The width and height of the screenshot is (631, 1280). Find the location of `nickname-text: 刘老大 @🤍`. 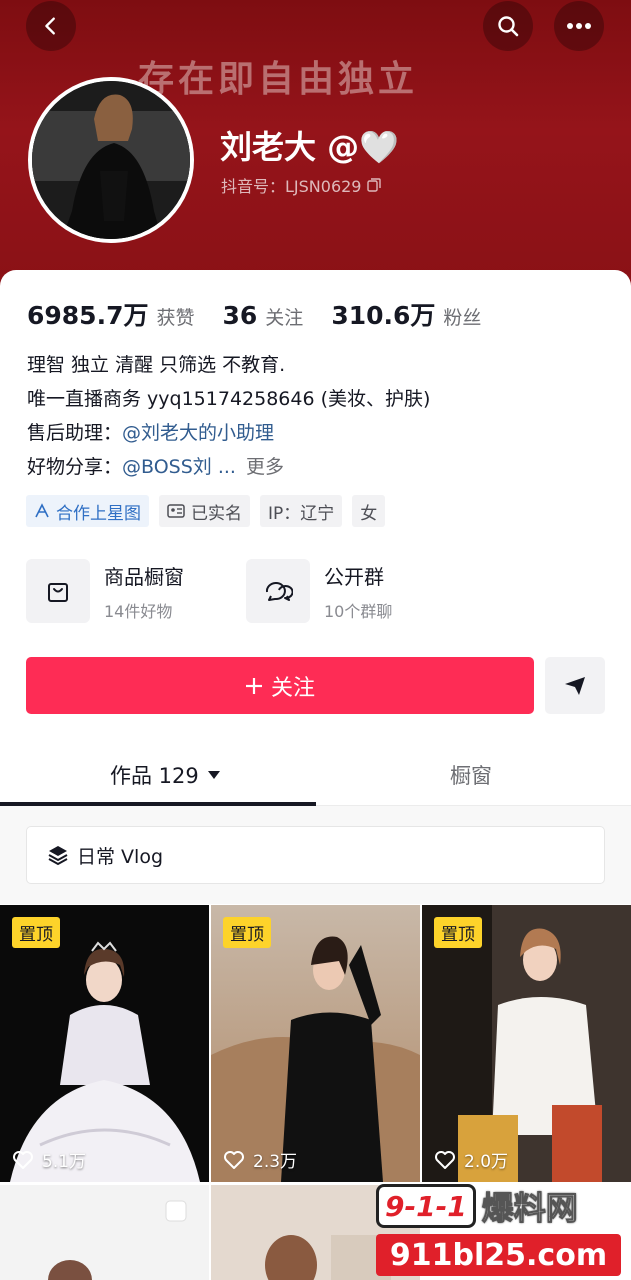

nickname-text: 刘老大 @🤍 is located at coordinates (309, 147).